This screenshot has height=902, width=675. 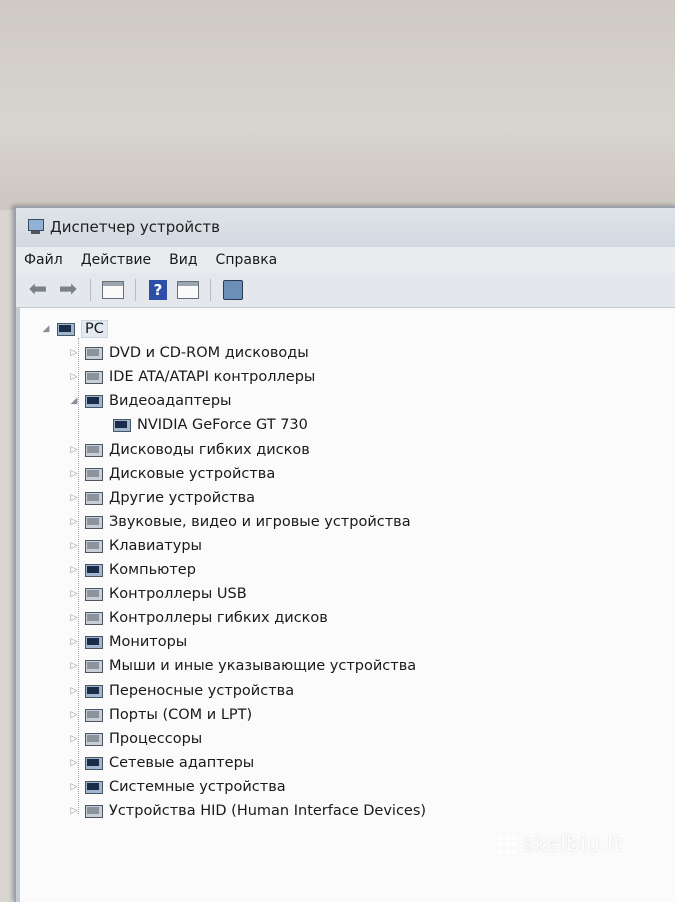 I want to click on tree-item-label: DVD и CD-ROM дисководы, so click(x=209, y=353).